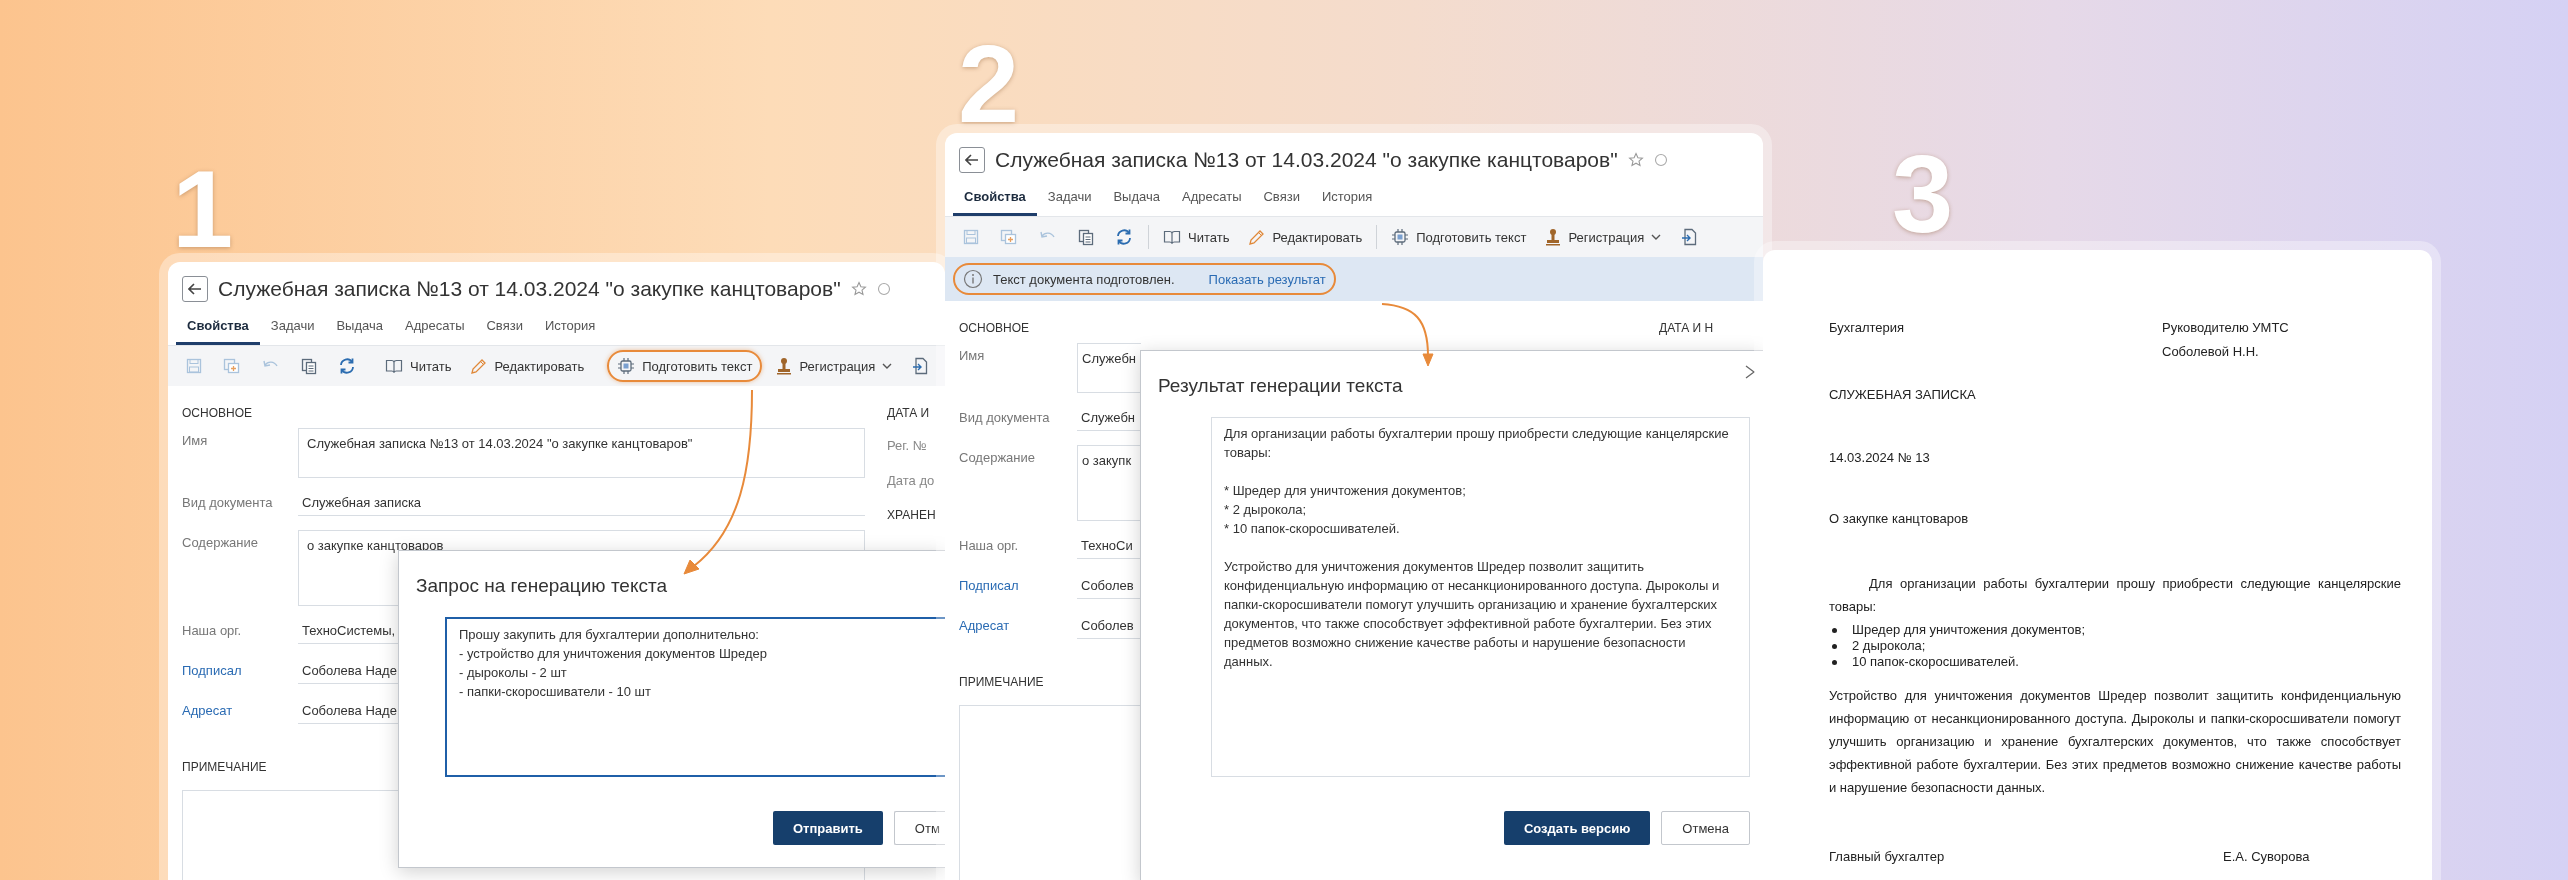  What do you see at coordinates (911, 480) in the screenshot?
I see `field-label: Дата до` at bounding box center [911, 480].